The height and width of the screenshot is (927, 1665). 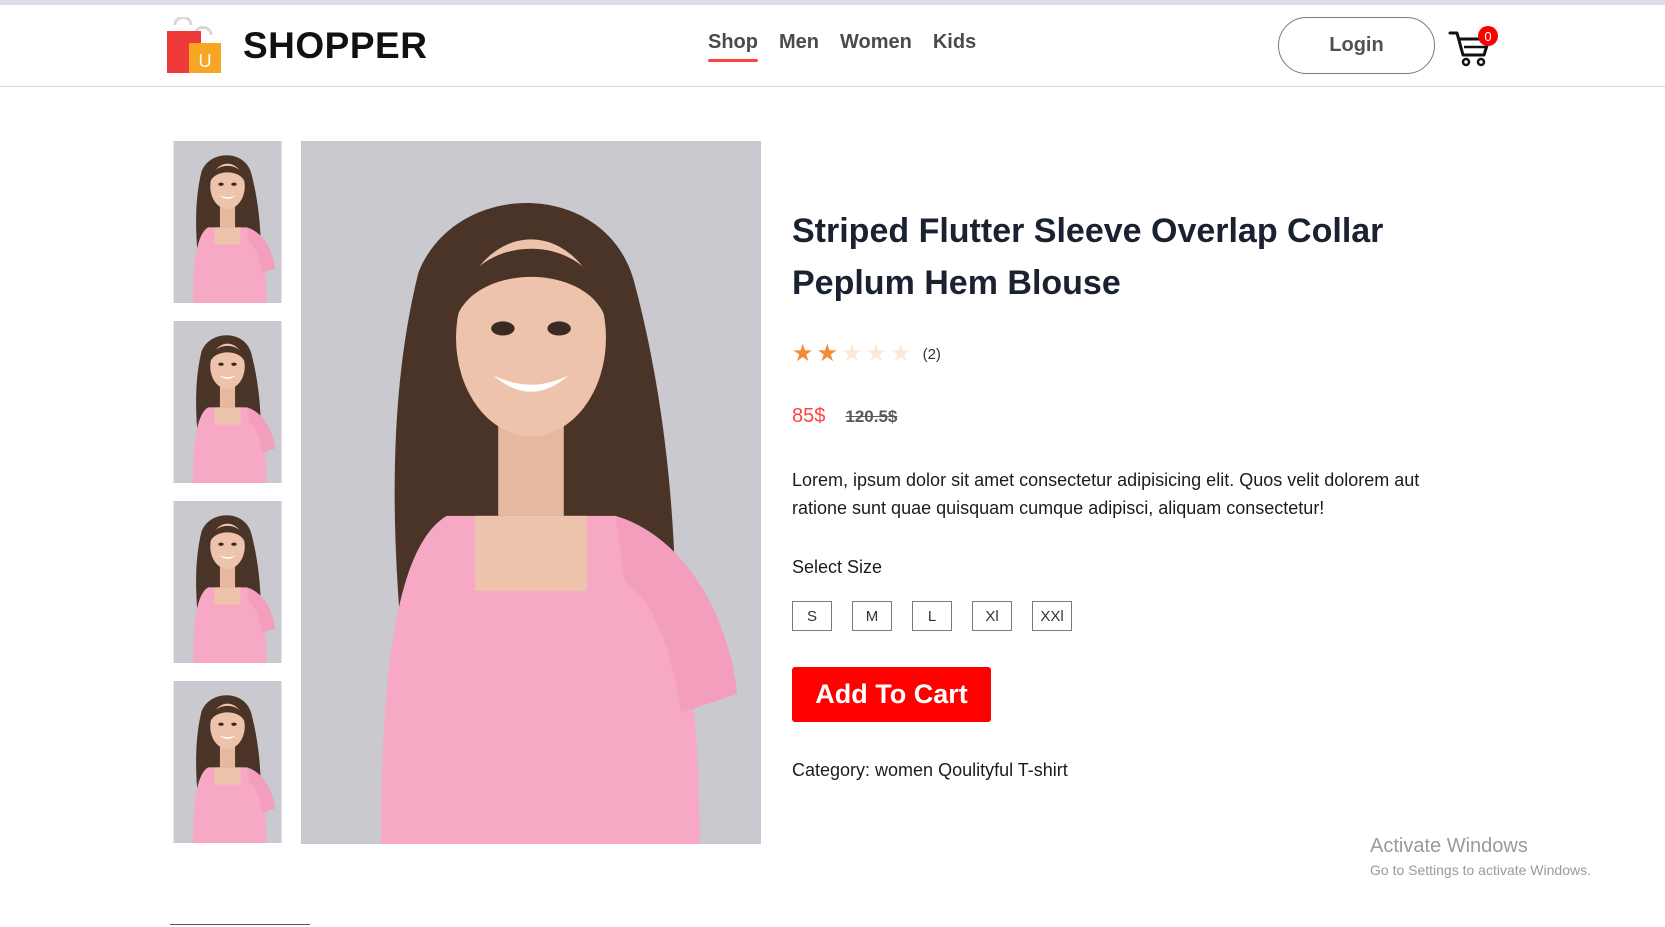 What do you see at coordinates (809, 416) in the screenshot?
I see `price-new: 85$` at bounding box center [809, 416].